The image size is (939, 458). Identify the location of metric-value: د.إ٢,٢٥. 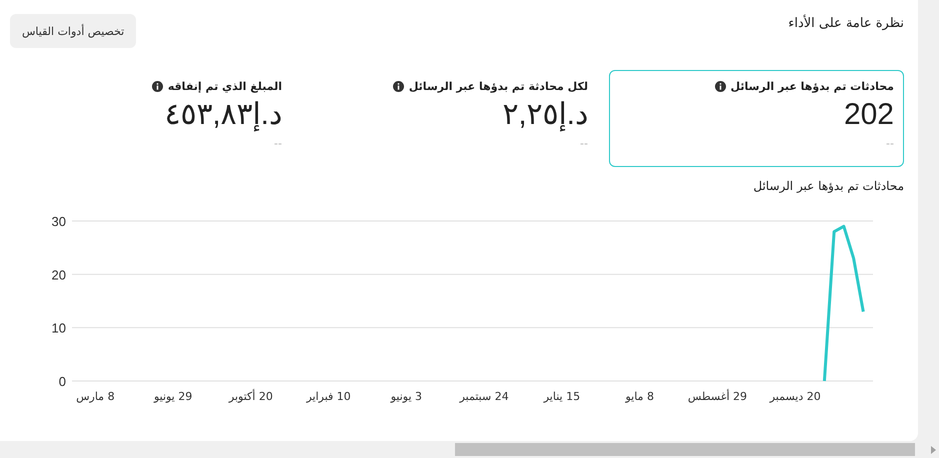
(545, 115).